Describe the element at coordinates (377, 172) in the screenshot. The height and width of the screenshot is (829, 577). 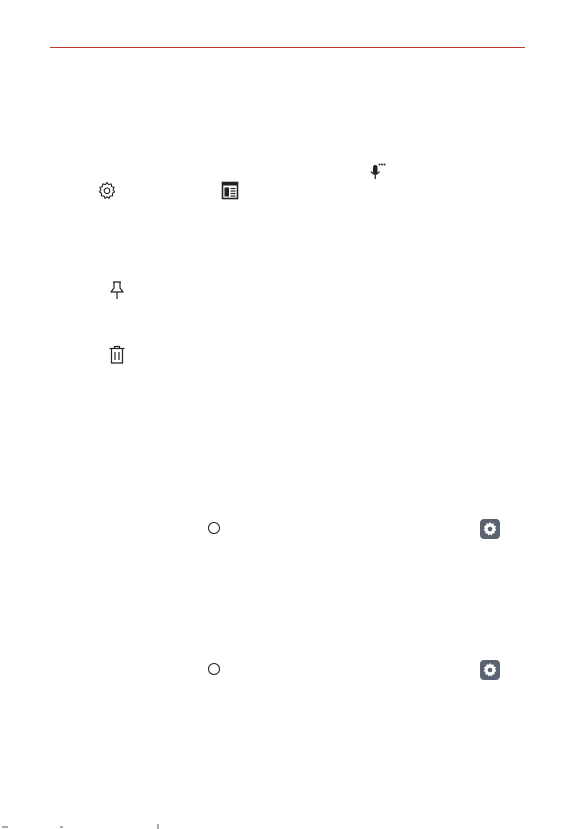
I see `voice-input-icon` at that location.